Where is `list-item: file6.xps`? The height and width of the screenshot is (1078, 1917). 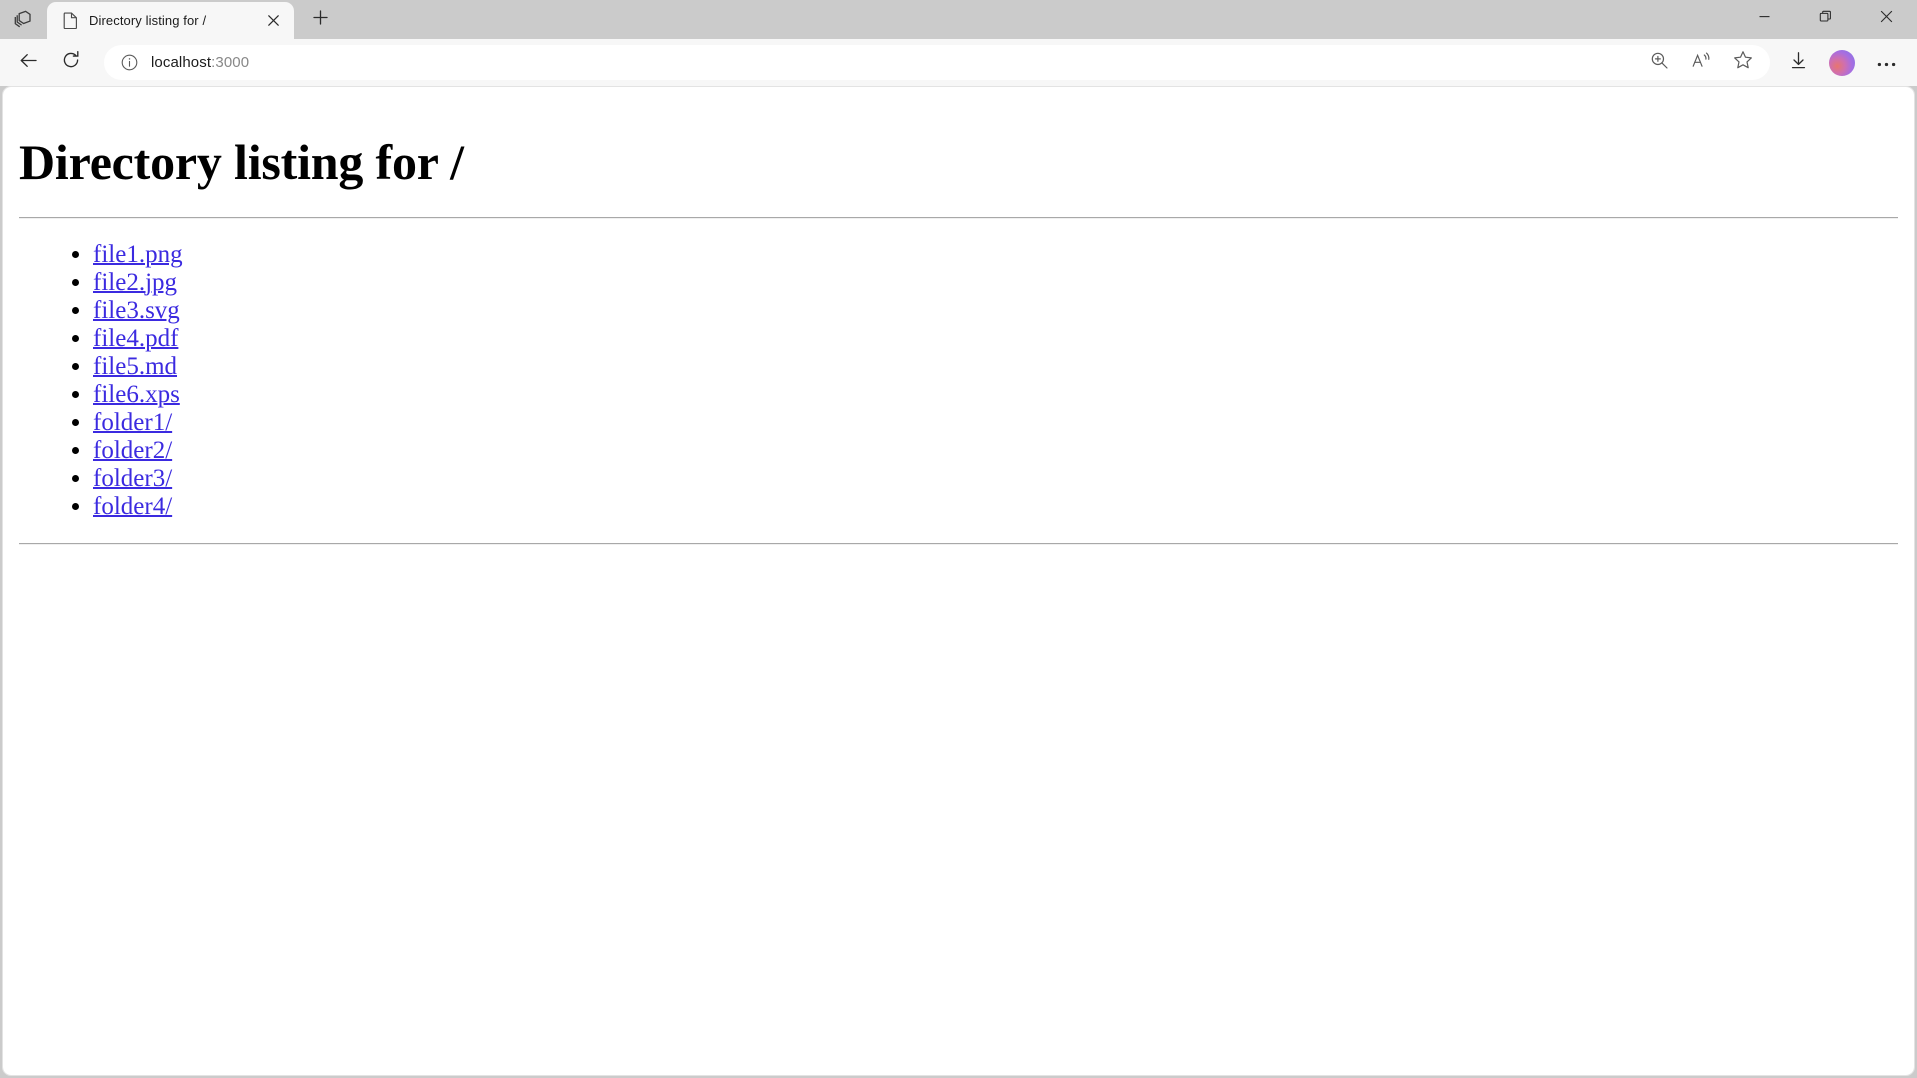
list-item: file6.xps is located at coordinates (998, 395).